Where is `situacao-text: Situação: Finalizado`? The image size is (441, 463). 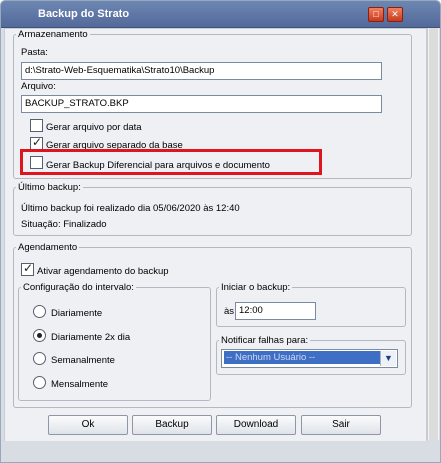 situacao-text: Situação: Finalizado is located at coordinates (64, 224).